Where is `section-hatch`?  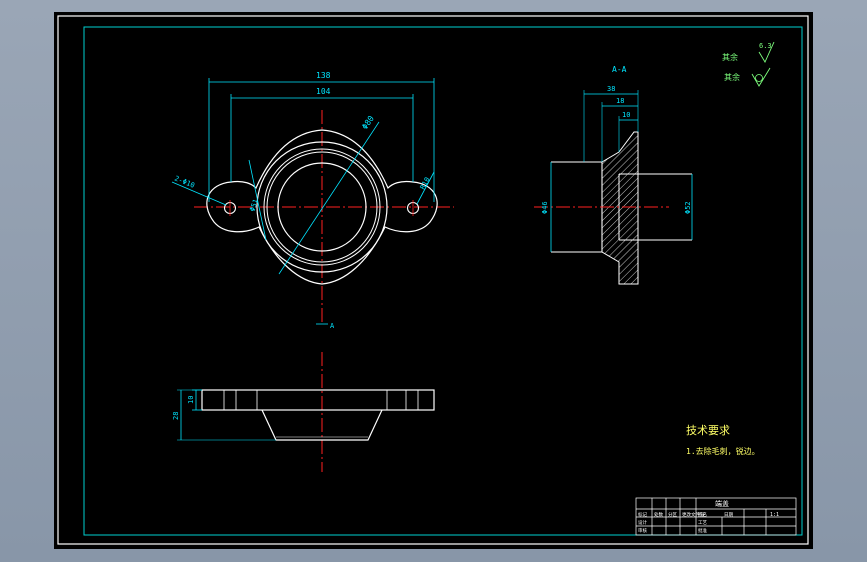
section-hatch is located at coordinates (620, 208).